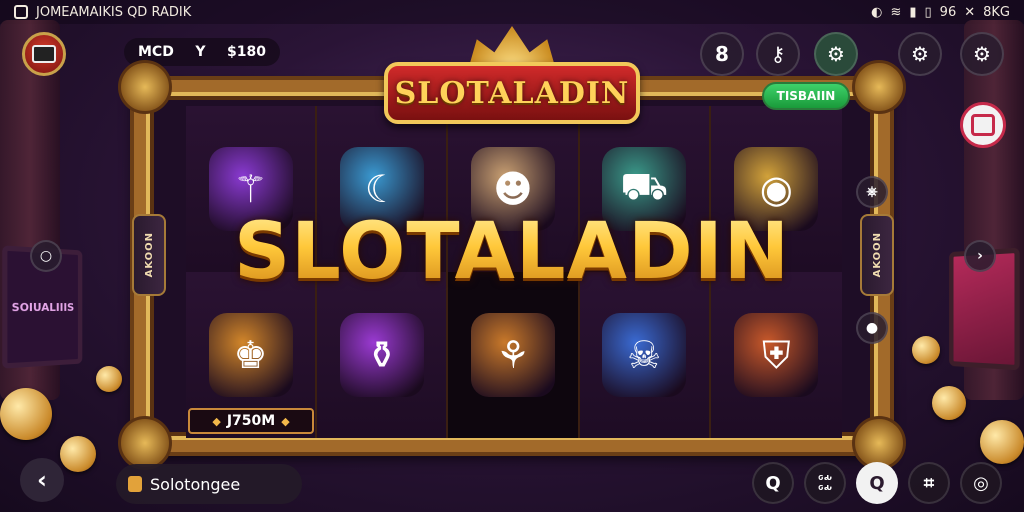 This screenshot has width=1024, height=512. I want to click on chevron-right-icon: ›, so click(980, 256).